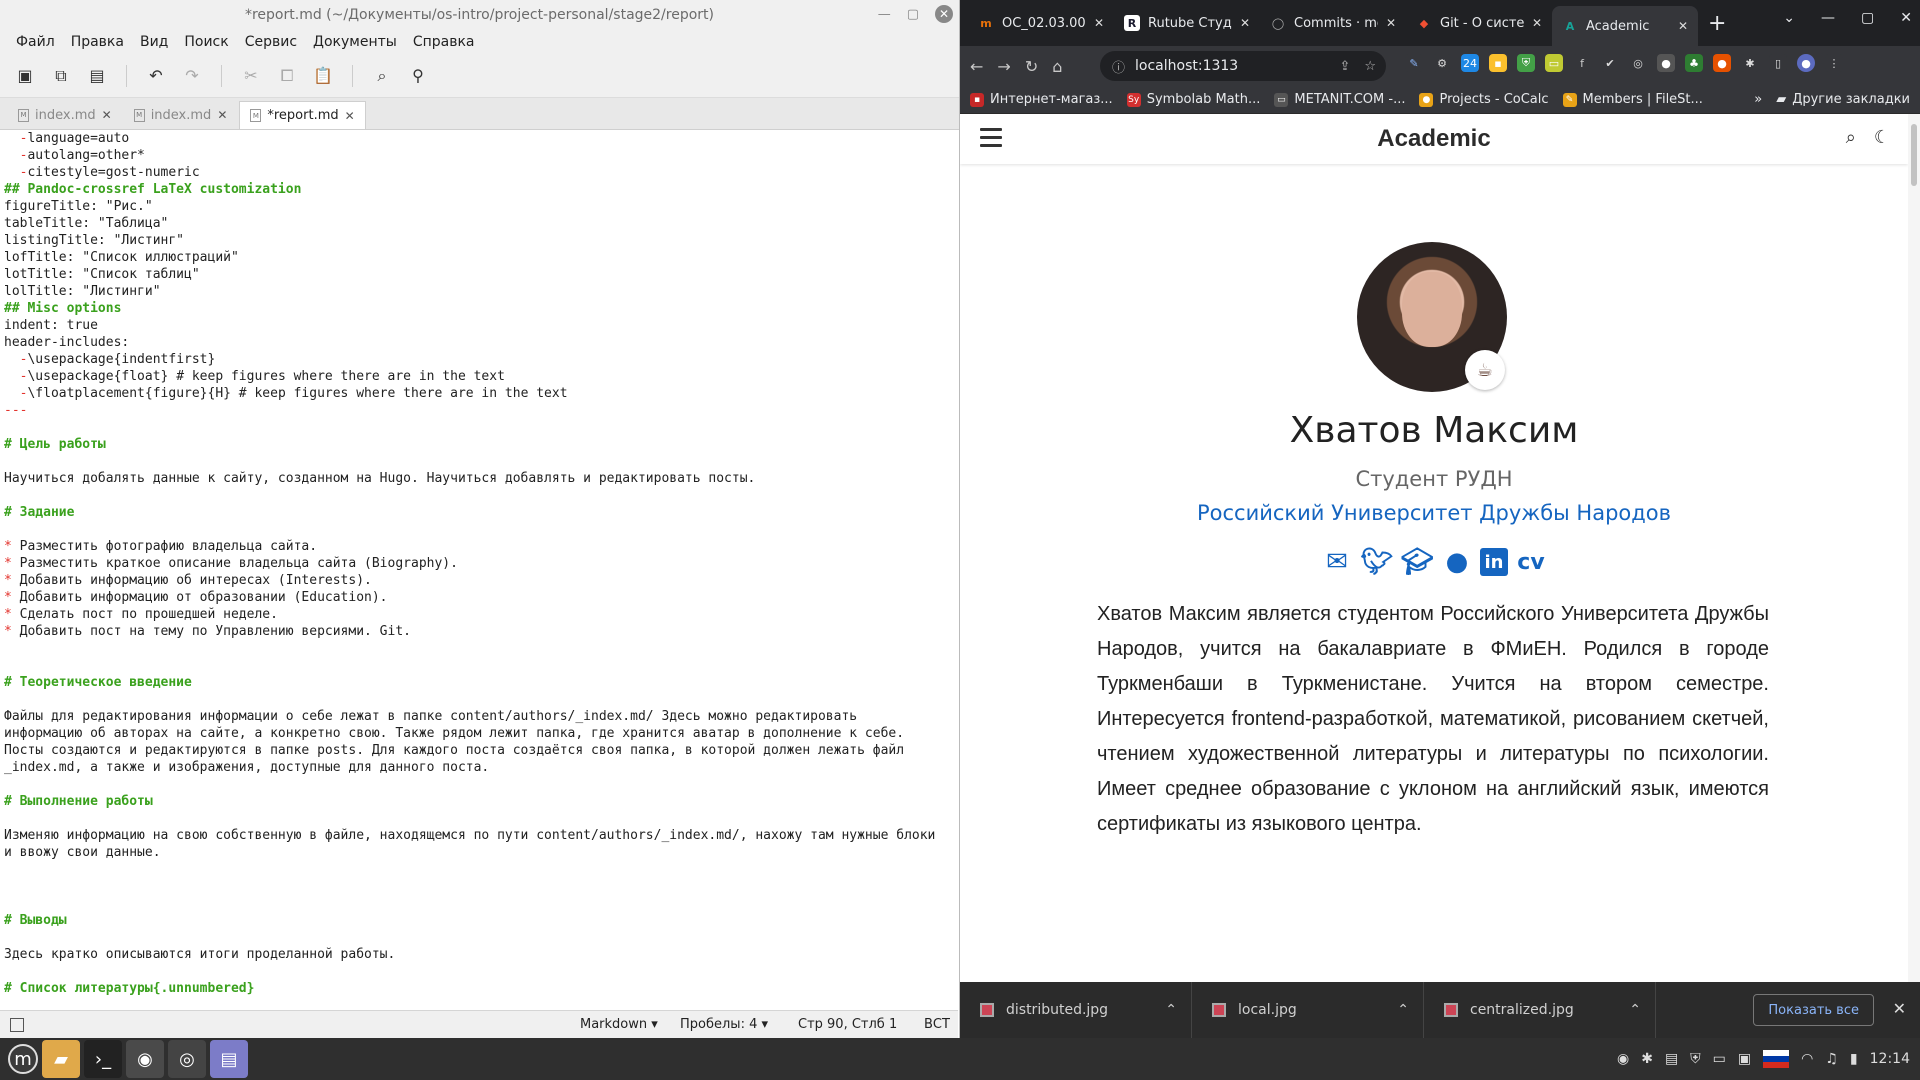 This screenshot has width=1920, height=1080. I want to click on page-scrollbar, so click(1914, 548).